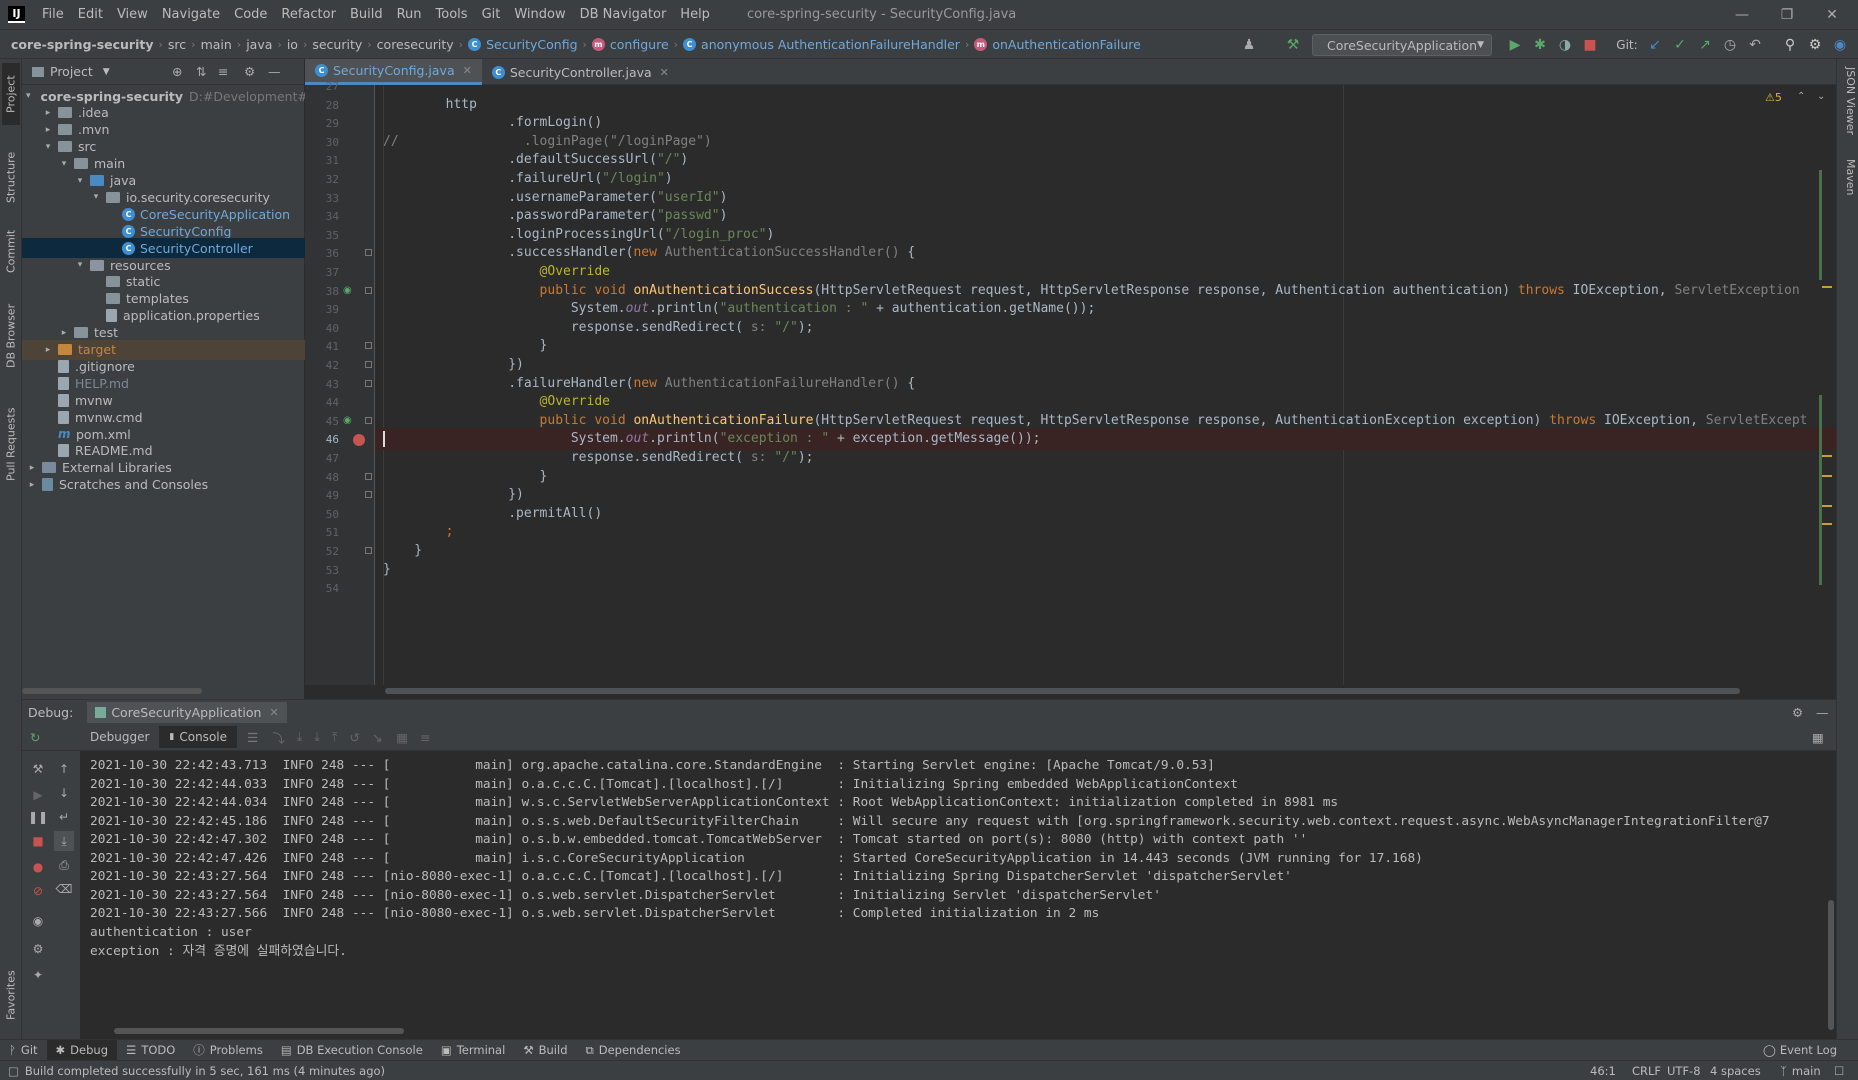 The width and height of the screenshot is (1858, 1080). I want to click on menu-item-refactor: Refactor, so click(308, 14).